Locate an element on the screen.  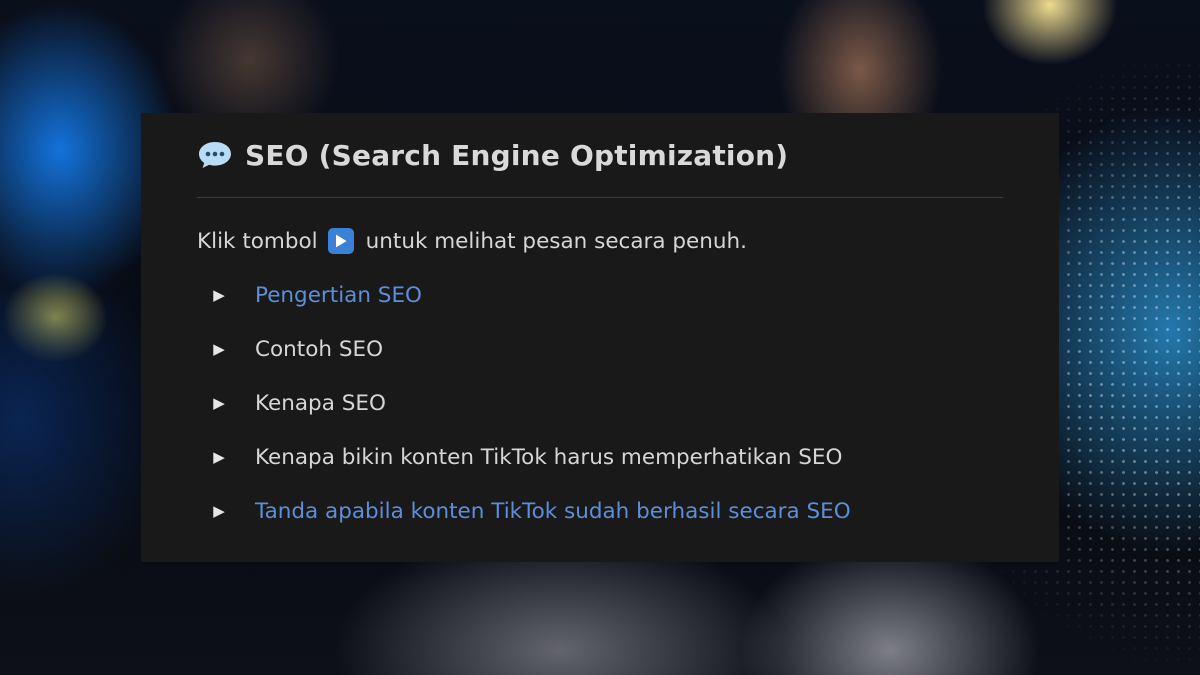
instruction-text-end: untuk melihat pesan secara penuh. is located at coordinates (556, 241).